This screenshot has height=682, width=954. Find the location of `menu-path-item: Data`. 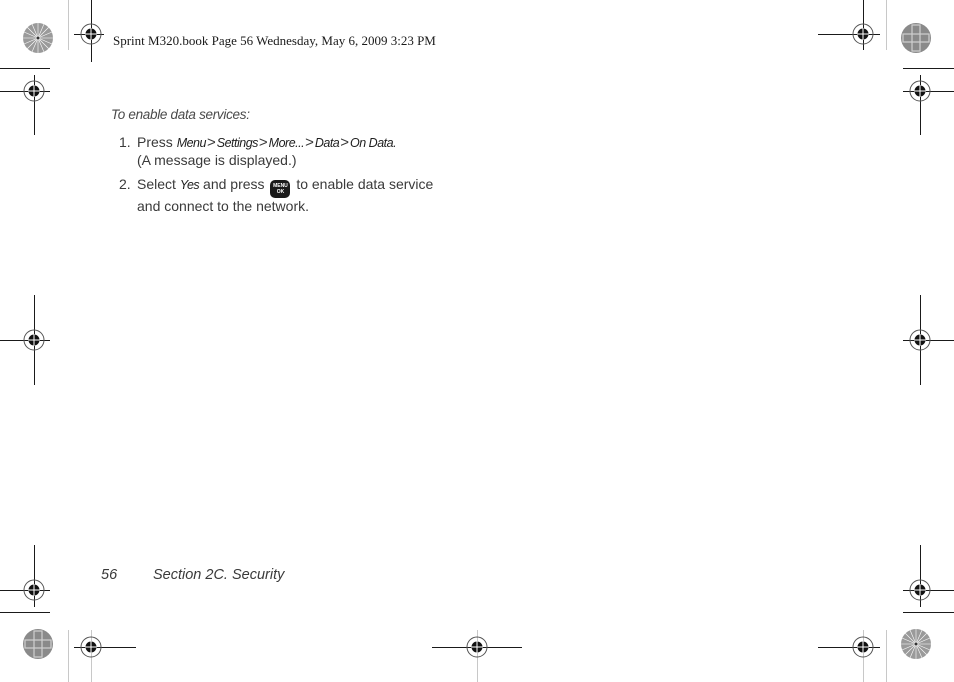

menu-path-item: Data is located at coordinates (327, 143).